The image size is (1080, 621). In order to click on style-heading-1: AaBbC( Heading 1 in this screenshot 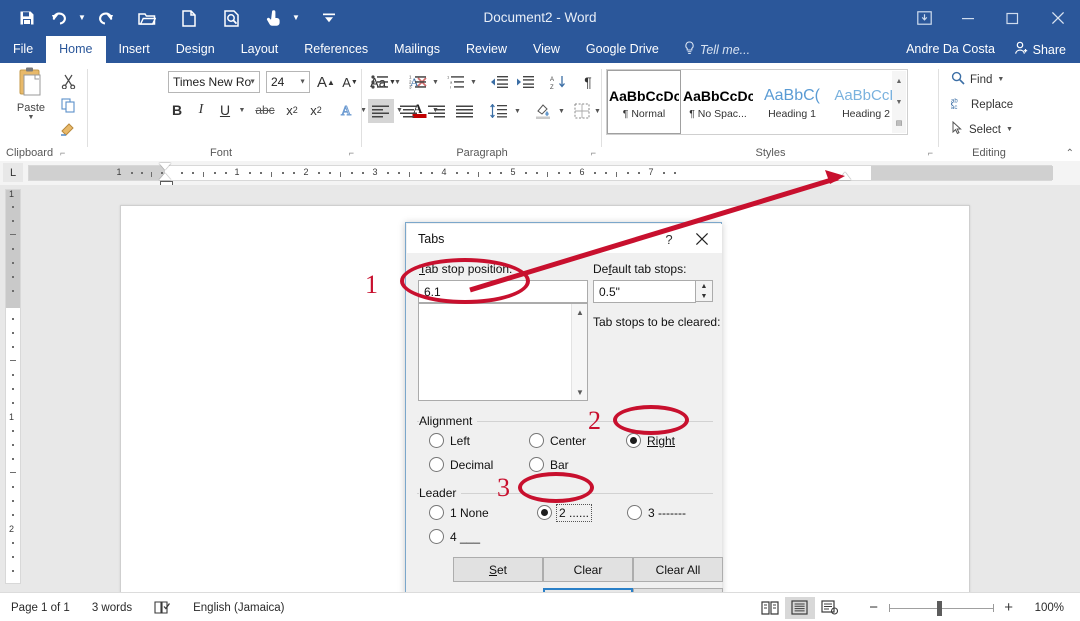, I will do `click(792, 102)`.